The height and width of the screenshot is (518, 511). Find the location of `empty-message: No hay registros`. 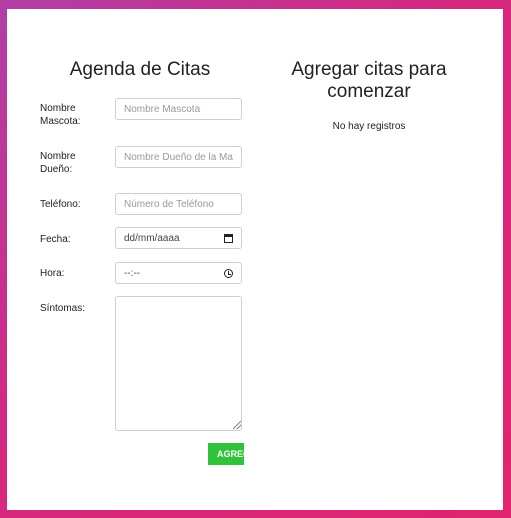

empty-message: No hay registros is located at coordinates (369, 126).